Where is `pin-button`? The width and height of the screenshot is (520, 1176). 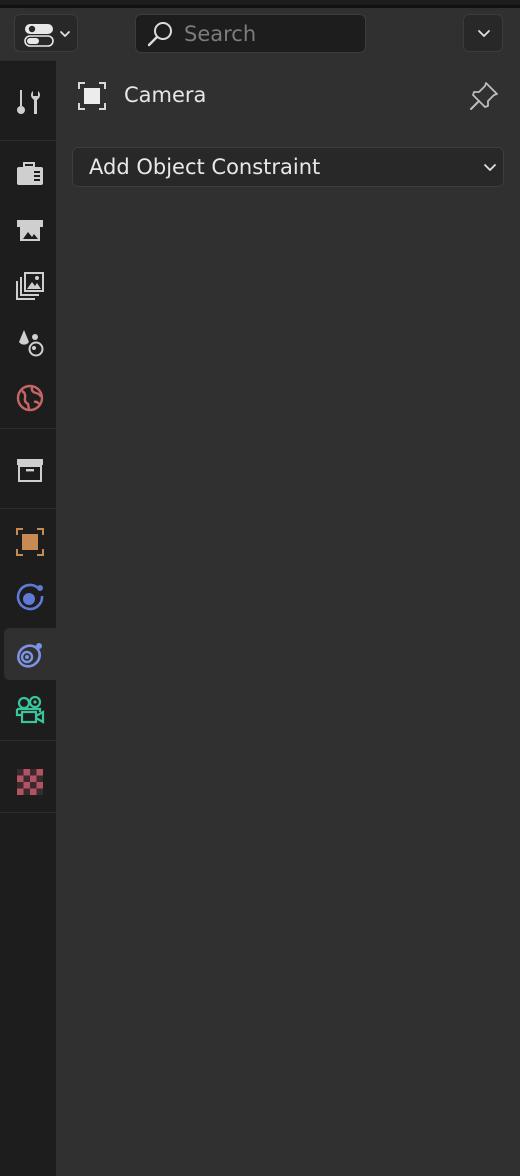 pin-button is located at coordinates (484, 96).